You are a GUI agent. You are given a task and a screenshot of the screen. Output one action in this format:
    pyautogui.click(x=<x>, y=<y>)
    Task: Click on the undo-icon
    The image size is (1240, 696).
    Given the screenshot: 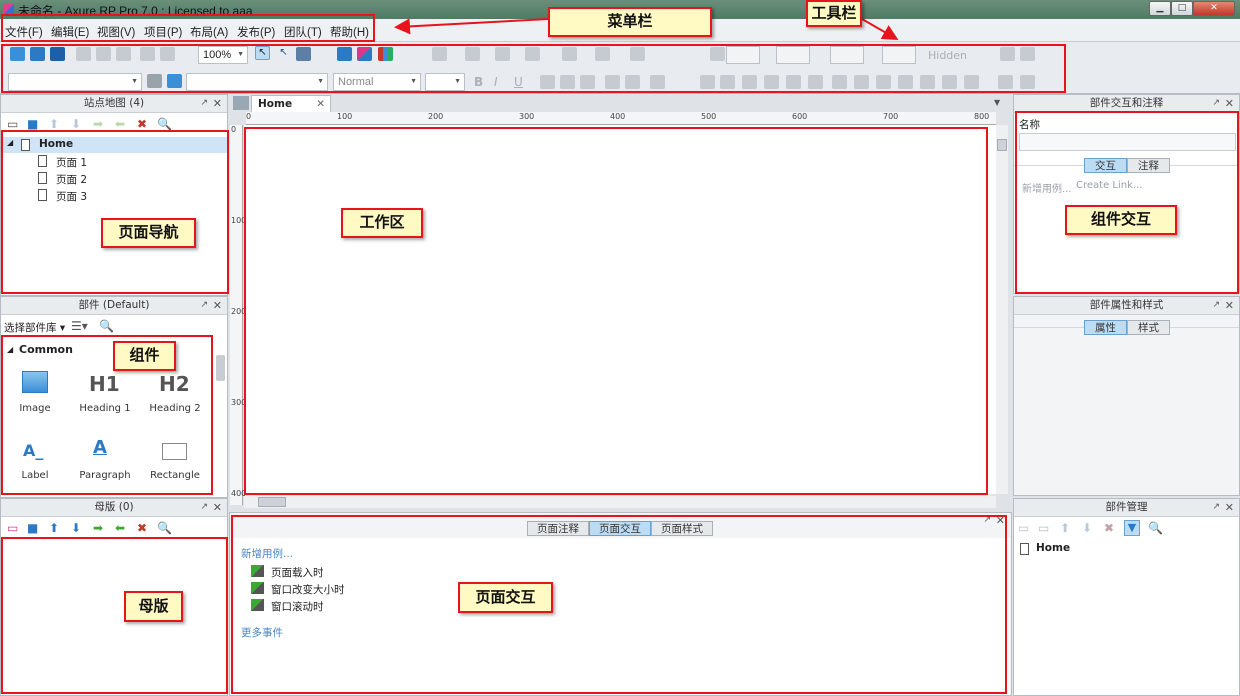 What is the action you would take?
    pyautogui.click(x=147, y=54)
    